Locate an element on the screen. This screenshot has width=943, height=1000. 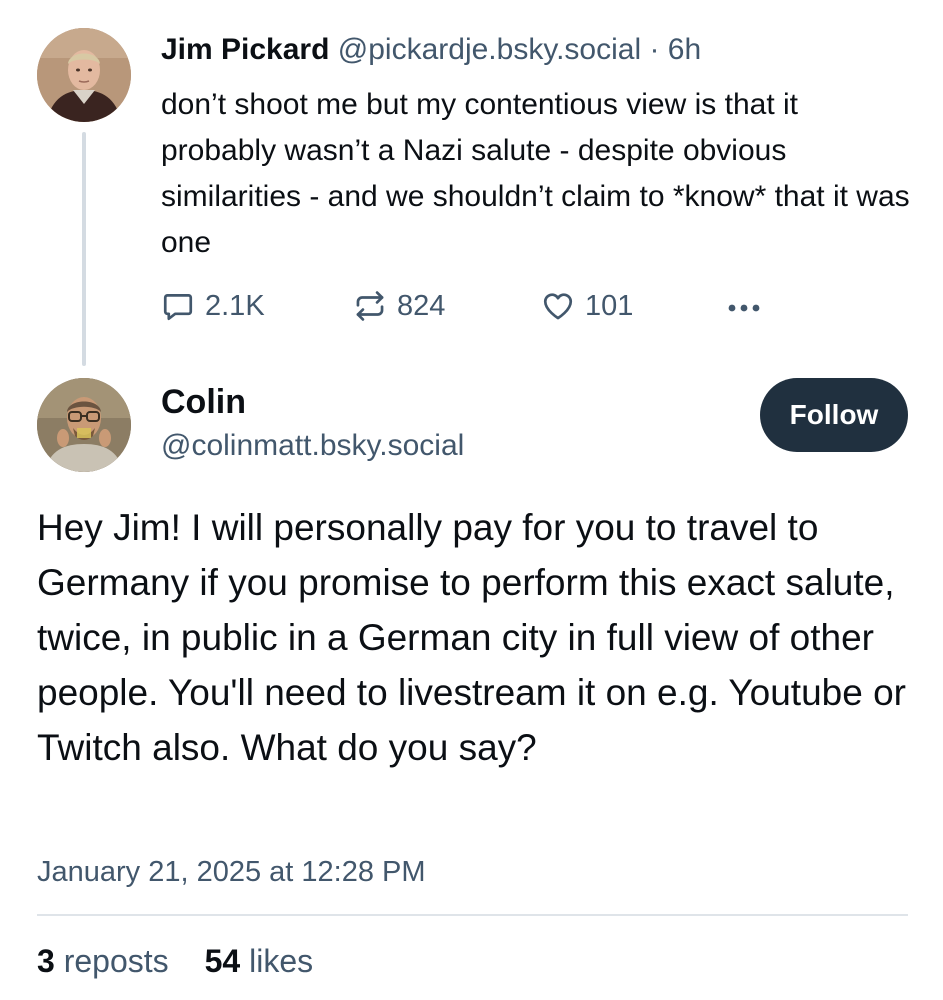
reposts-stat: 3 reposts is located at coordinates (103, 961).